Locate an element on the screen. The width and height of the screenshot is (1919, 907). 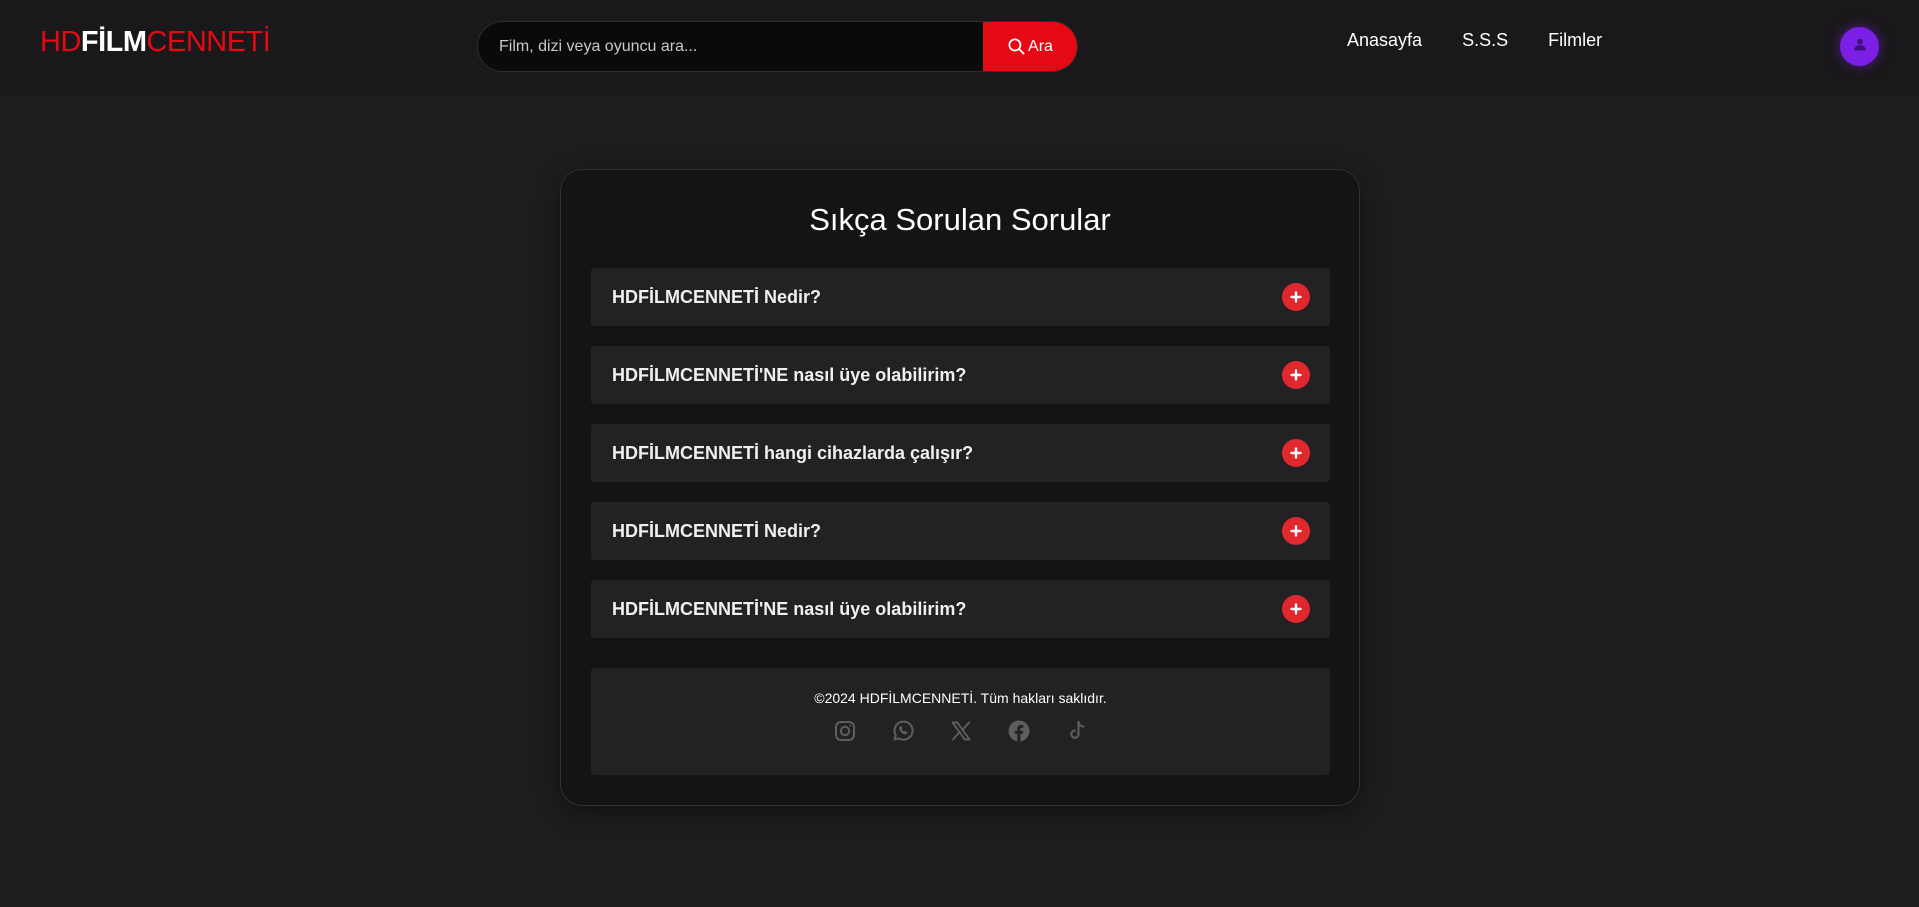
nav-link-filmler: Filmler is located at coordinates (1575, 40).